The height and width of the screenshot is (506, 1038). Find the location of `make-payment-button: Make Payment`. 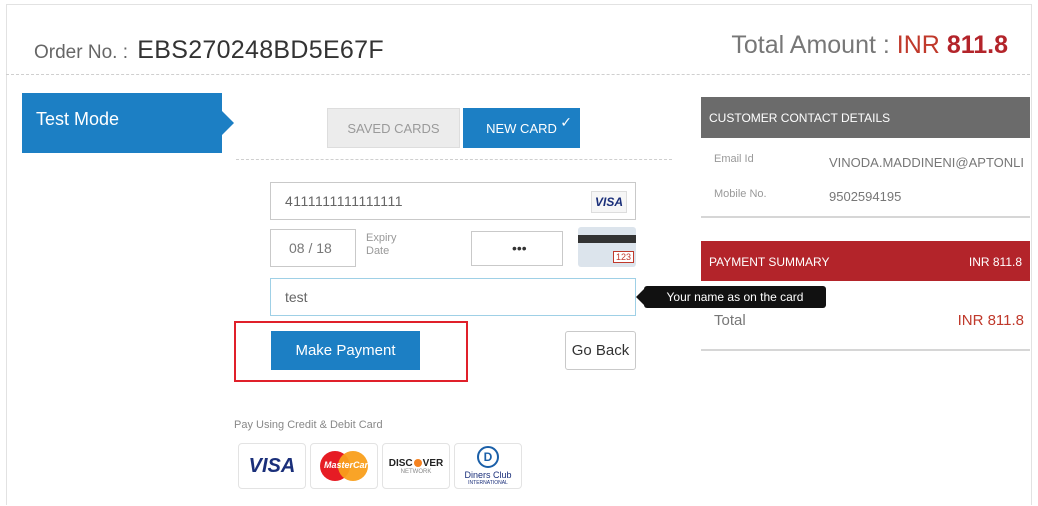

make-payment-button: Make Payment is located at coordinates (345, 350).